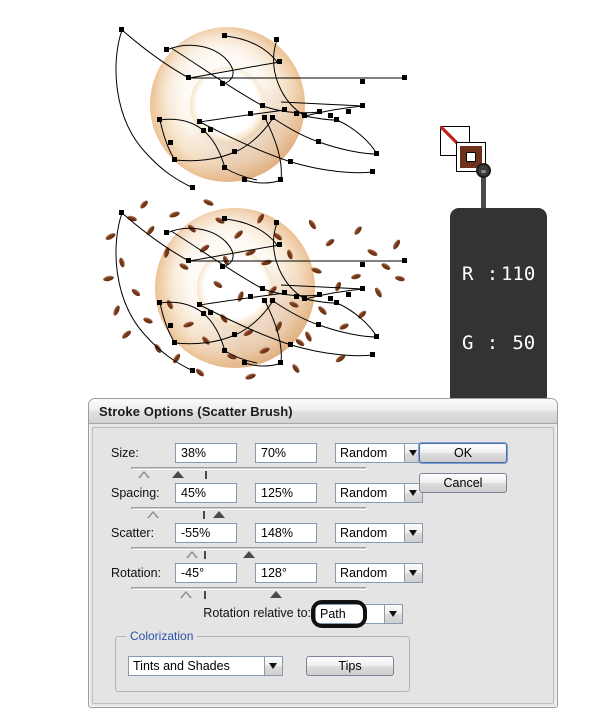 The width and height of the screenshot is (600, 720). What do you see at coordinates (364, 573) in the screenshot?
I see `rotation-mode-value: Random` at bounding box center [364, 573].